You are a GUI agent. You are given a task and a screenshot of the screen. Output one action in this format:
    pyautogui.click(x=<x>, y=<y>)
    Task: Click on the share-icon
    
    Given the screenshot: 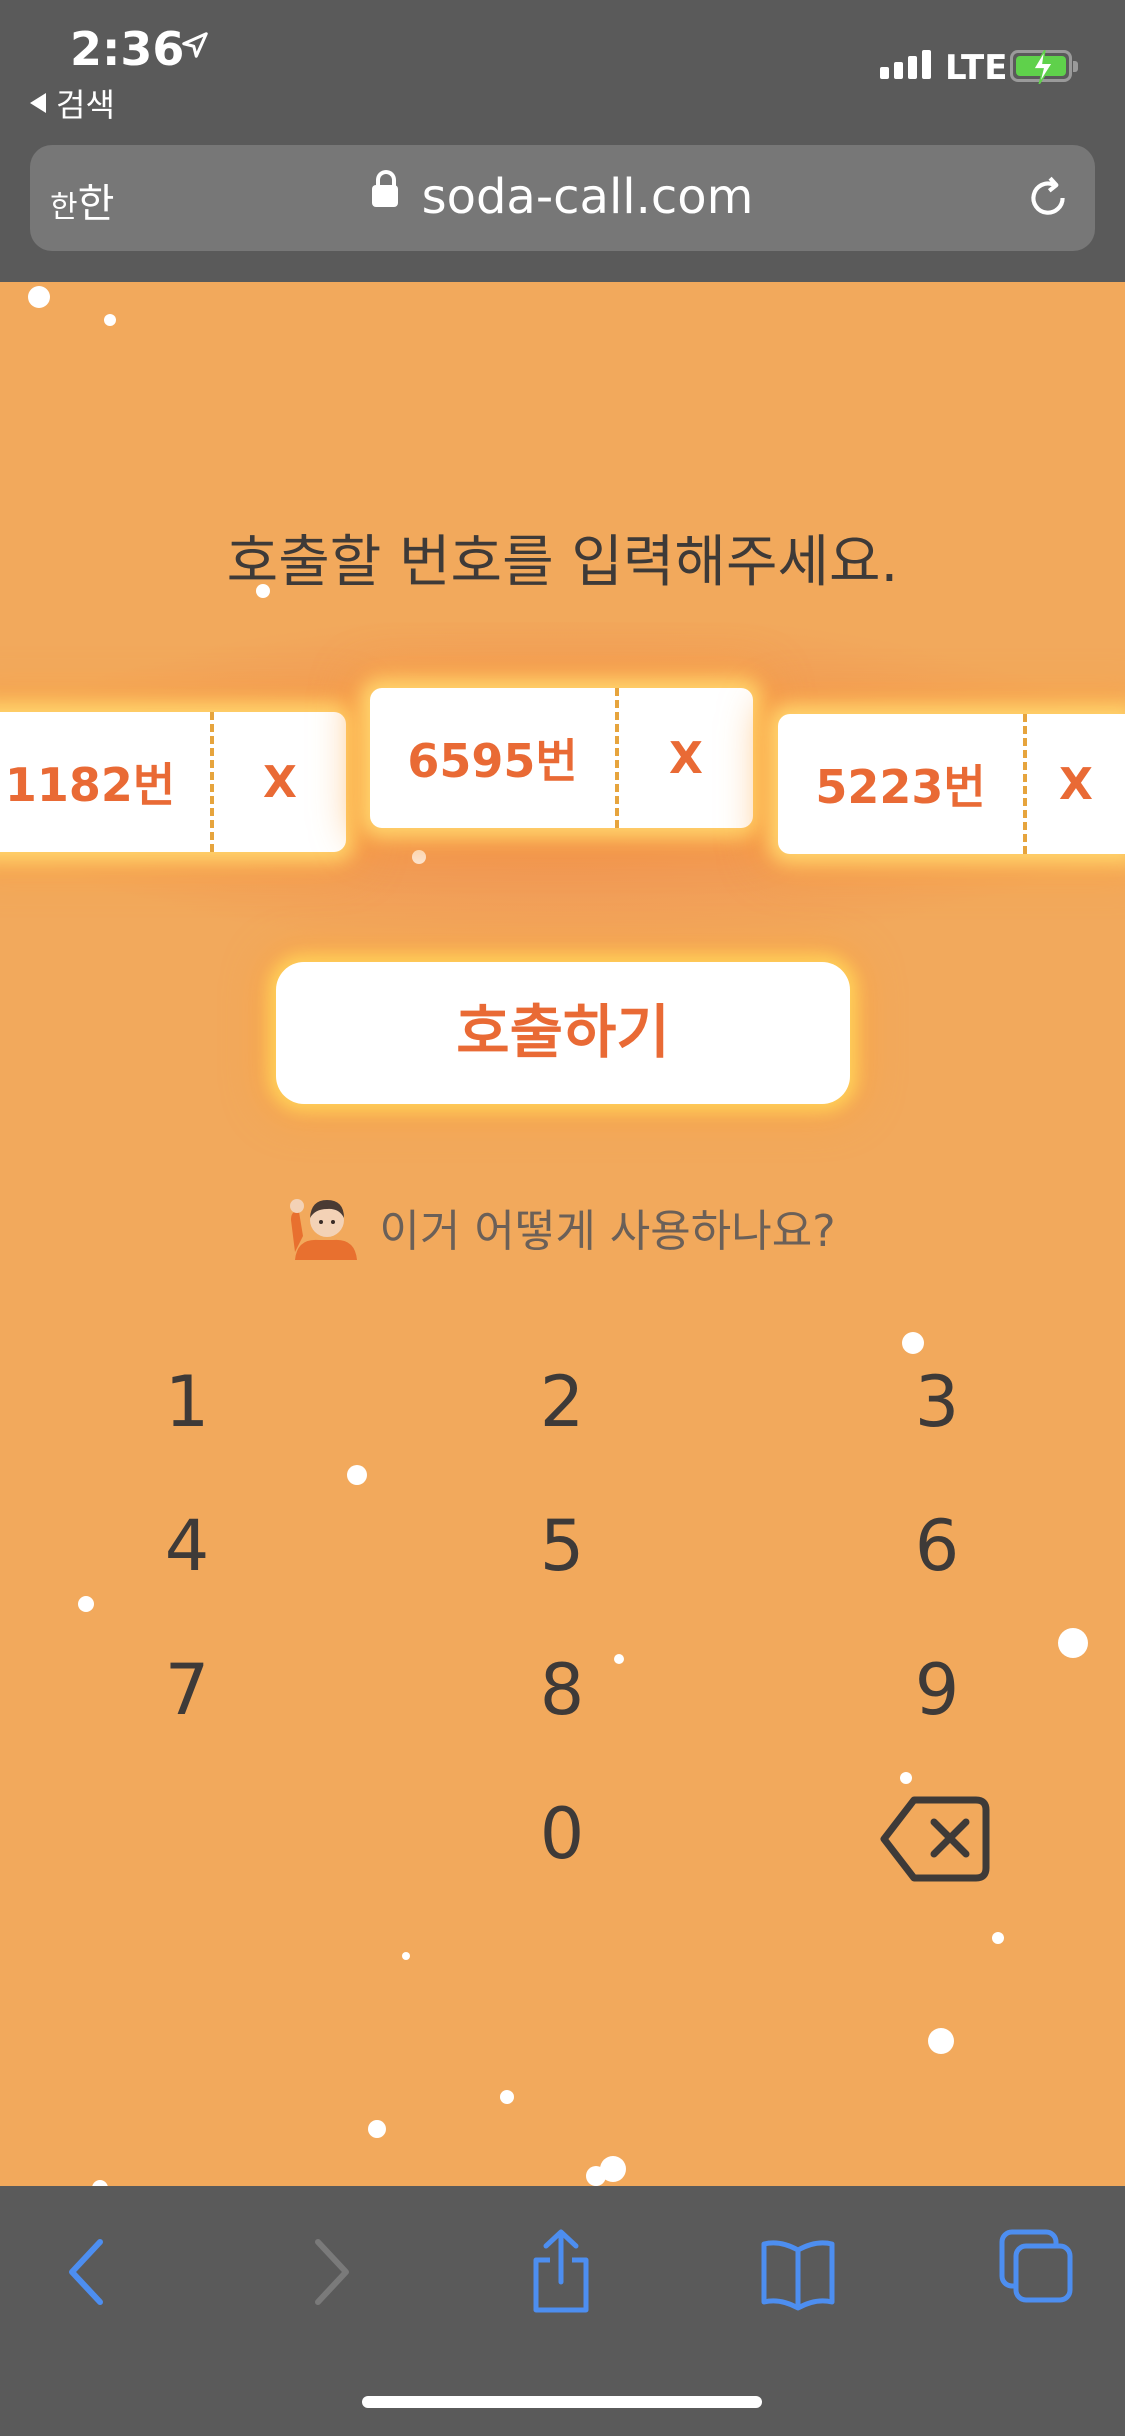 What is the action you would take?
    pyautogui.click(x=561, y=2271)
    